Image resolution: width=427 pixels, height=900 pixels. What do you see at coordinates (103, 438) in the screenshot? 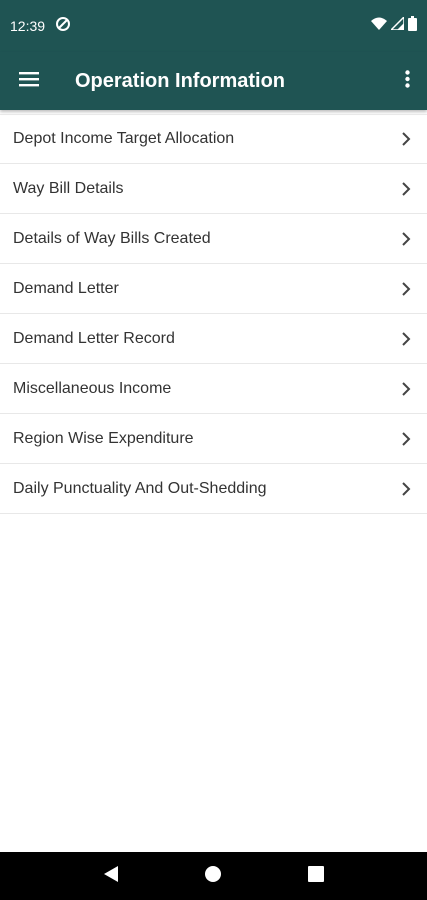
I see `list-item-label: Region Wise Expenditure` at bounding box center [103, 438].